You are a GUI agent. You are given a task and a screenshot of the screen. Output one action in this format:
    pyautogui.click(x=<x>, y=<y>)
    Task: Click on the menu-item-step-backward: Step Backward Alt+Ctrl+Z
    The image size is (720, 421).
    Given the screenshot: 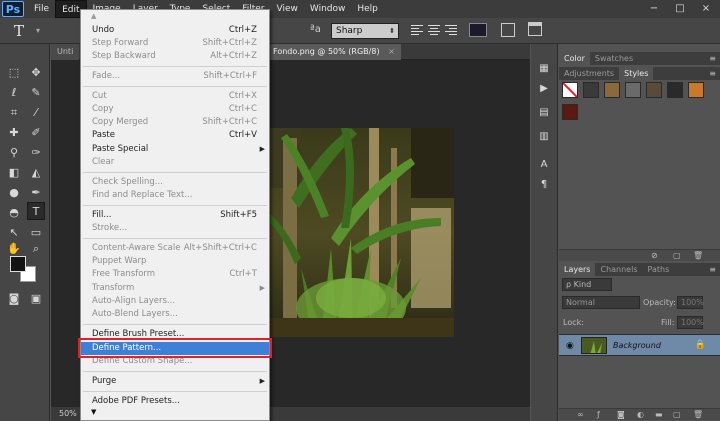 What is the action you would take?
    pyautogui.click(x=175, y=56)
    